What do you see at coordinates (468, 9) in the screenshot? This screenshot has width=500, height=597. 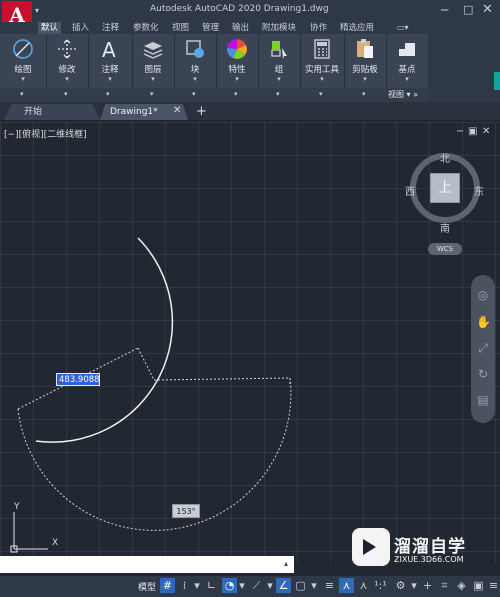 I see `maximize-button: □` at bounding box center [468, 9].